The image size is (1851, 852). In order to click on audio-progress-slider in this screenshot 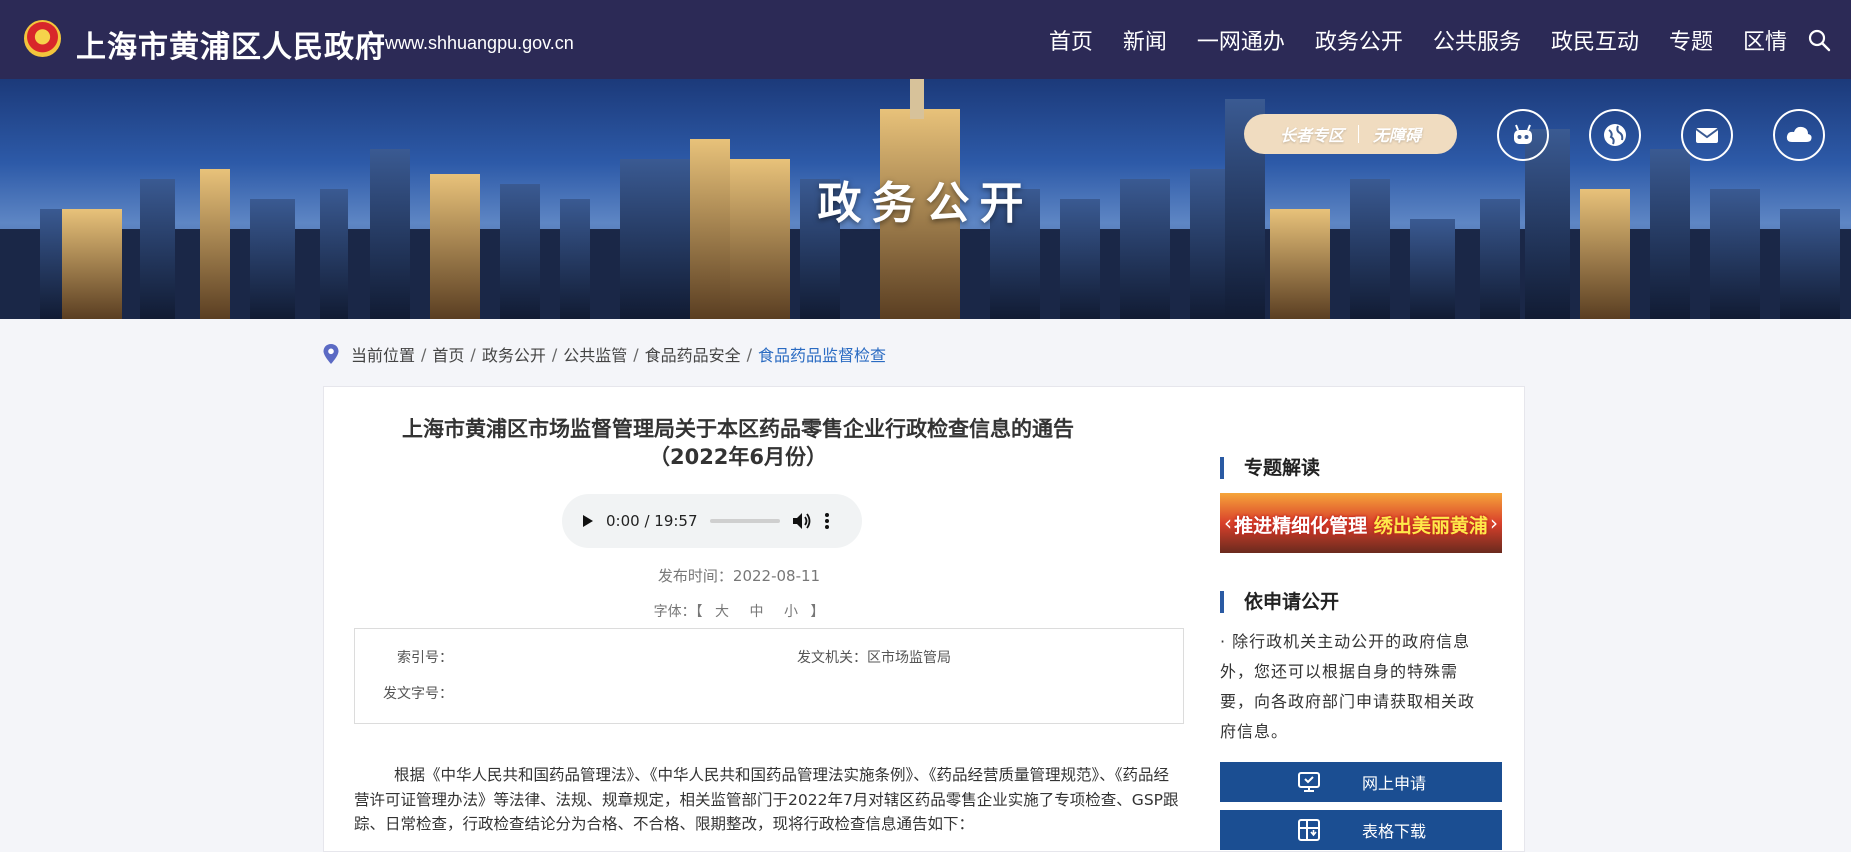, I will do `click(744, 521)`.